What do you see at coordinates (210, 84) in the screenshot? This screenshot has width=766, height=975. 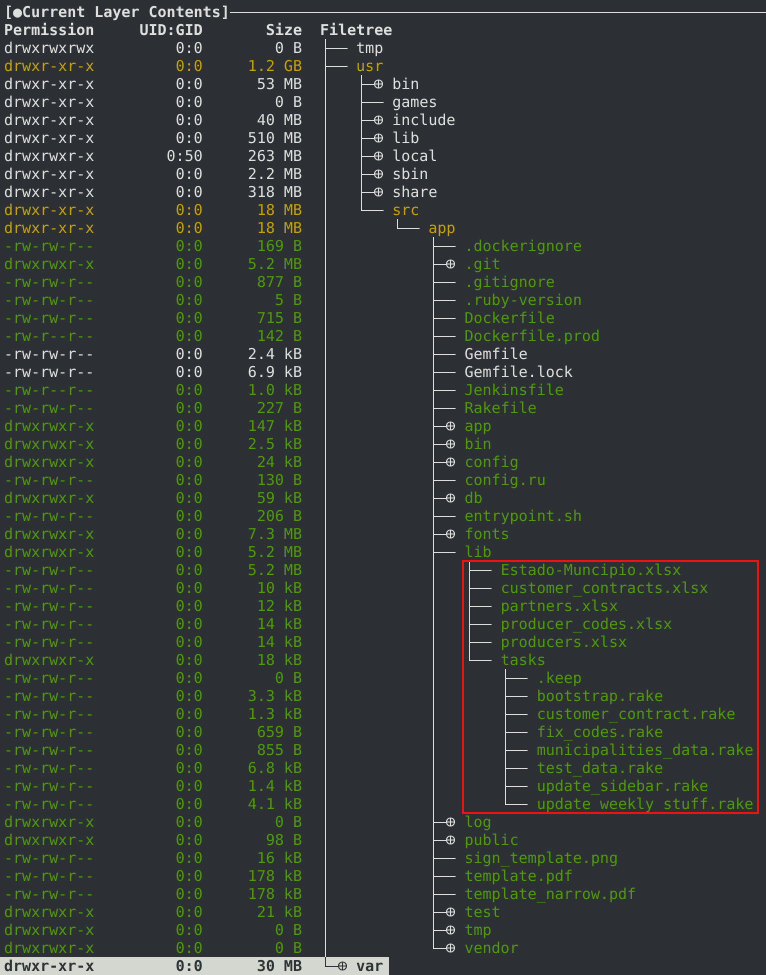 I see `file-row: drwxr-xr-x 0:0 53 MB bin` at bounding box center [210, 84].